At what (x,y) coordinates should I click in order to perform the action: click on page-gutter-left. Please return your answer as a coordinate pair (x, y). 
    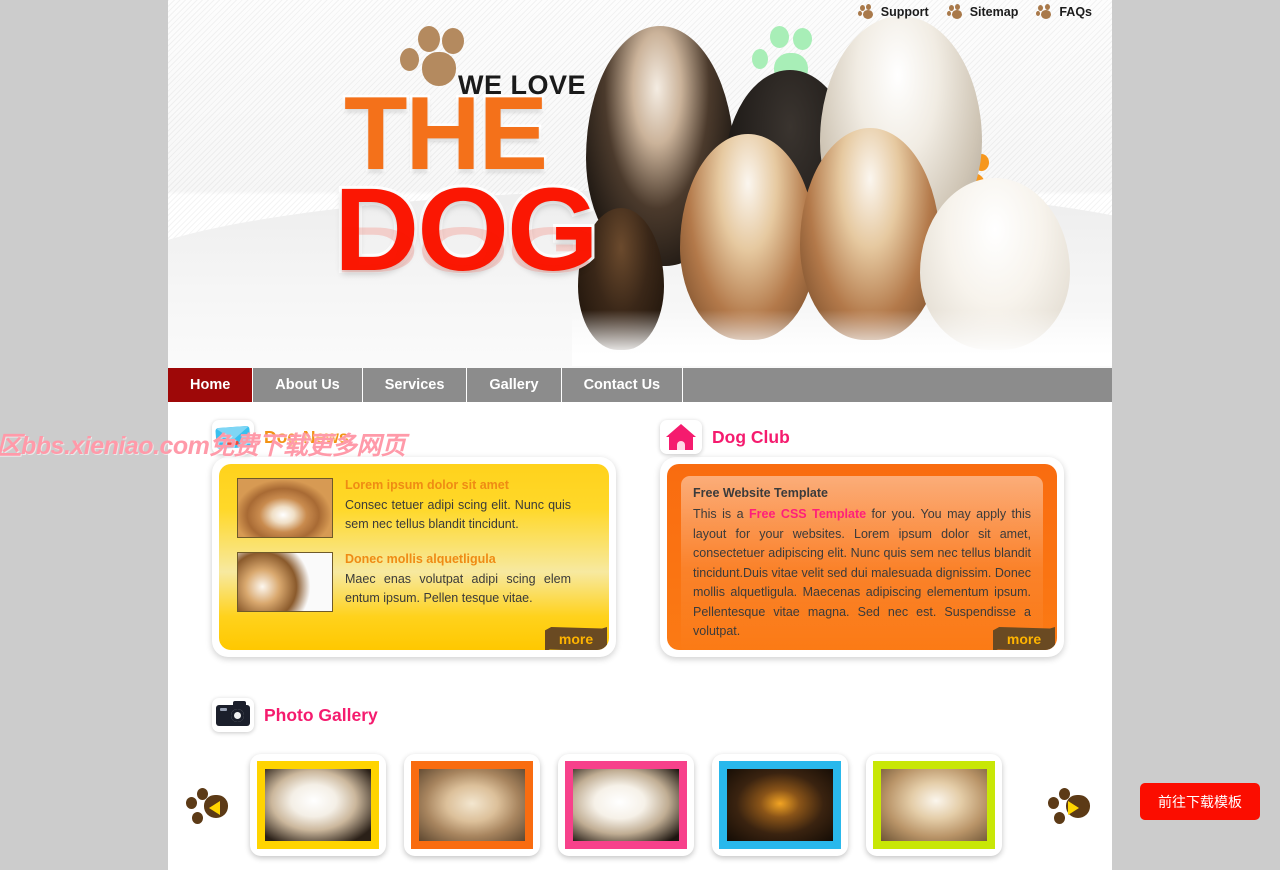
    Looking at the image, I should click on (84, 435).